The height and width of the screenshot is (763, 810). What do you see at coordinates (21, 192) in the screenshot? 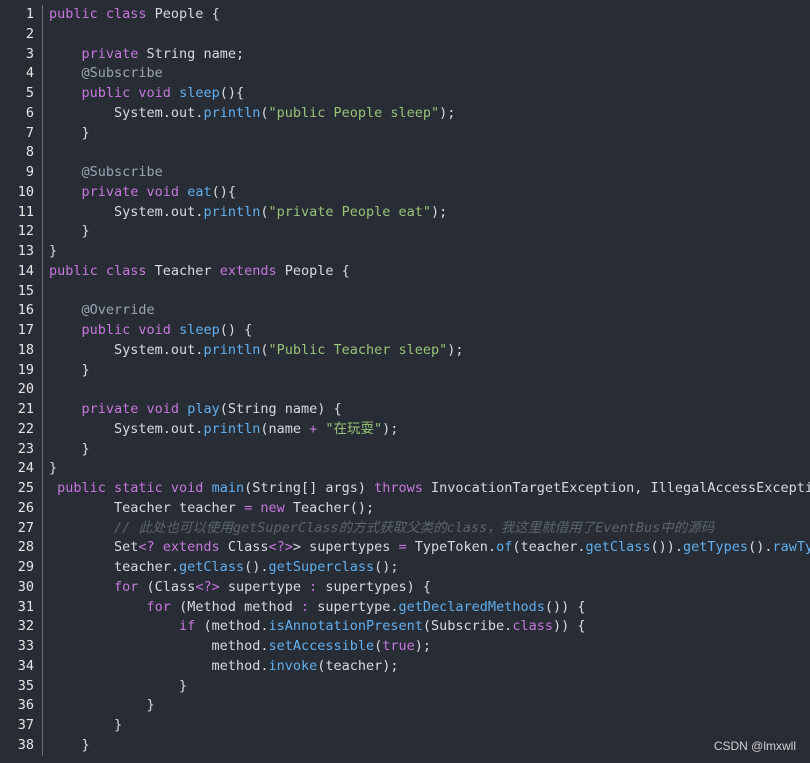
I see `line-number: 10` at bounding box center [21, 192].